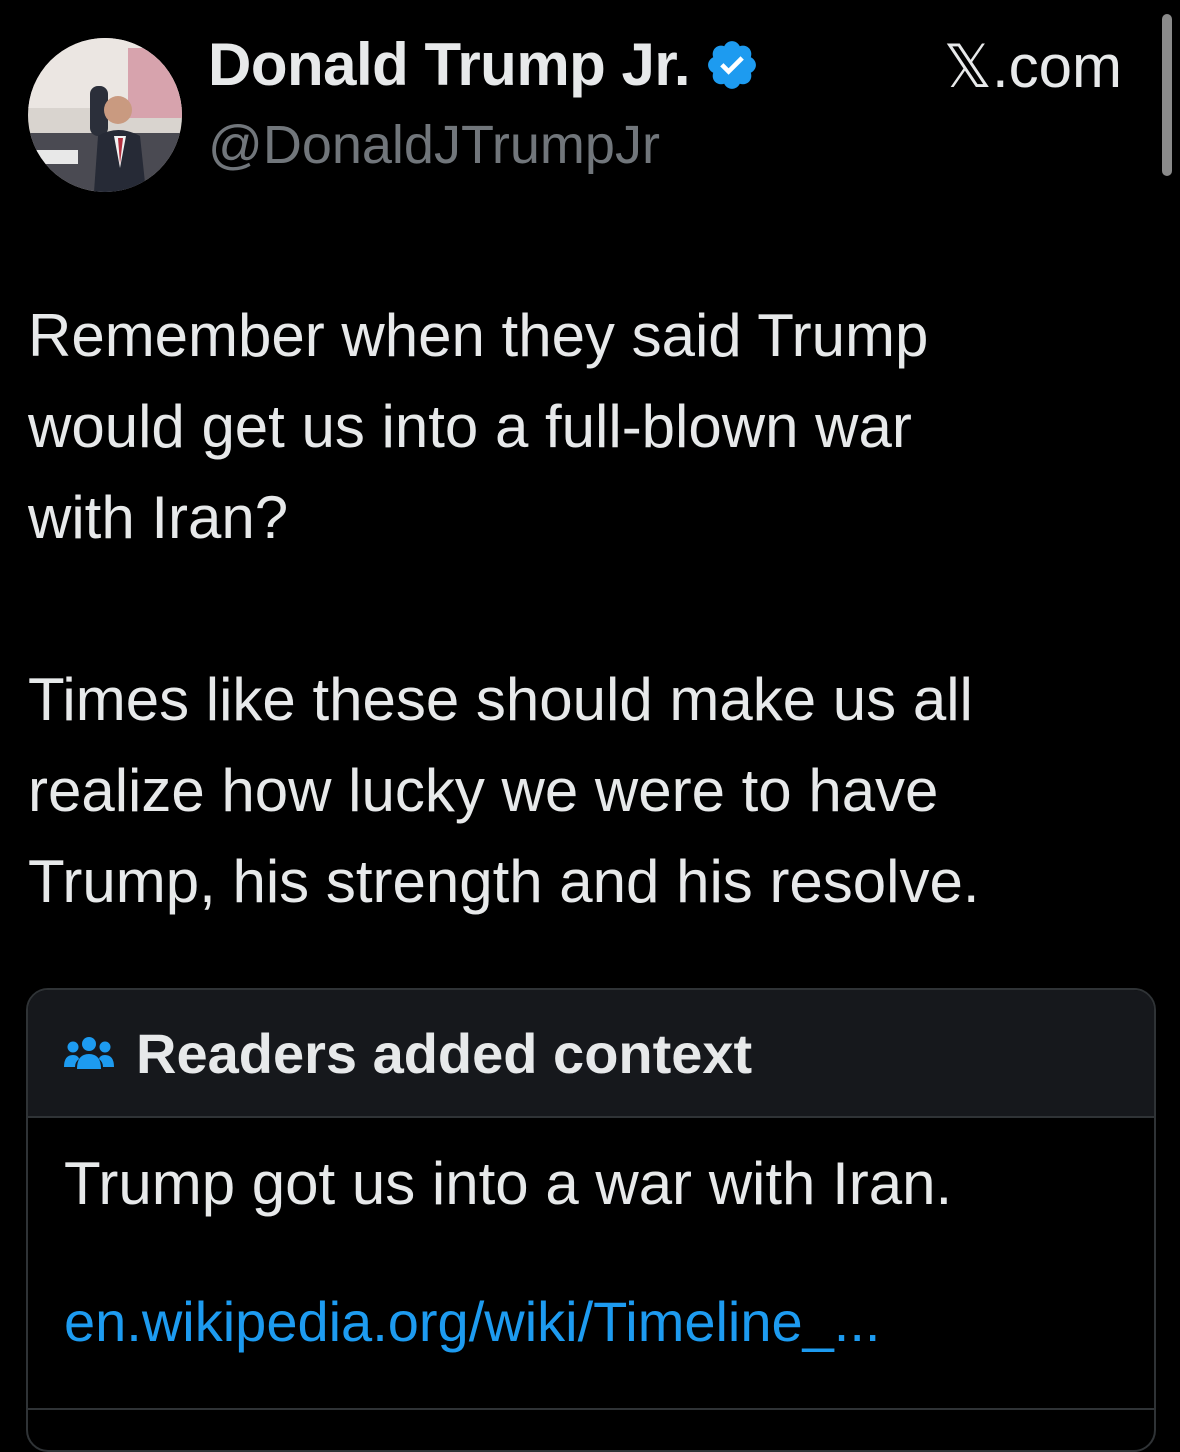 This screenshot has height=1452, width=1180. I want to click on display-name: Donald Trump Jr., so click(449, 64).